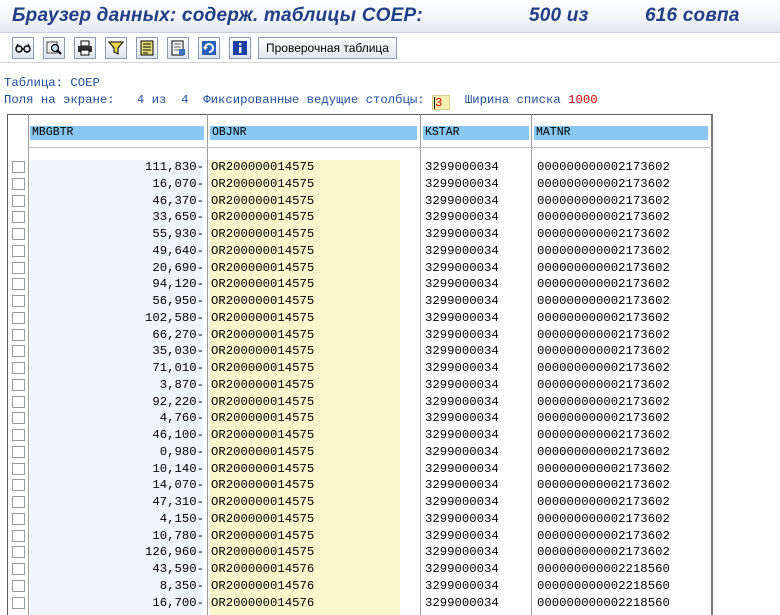 Image resolution: width=780 pixels, height=615 pixels. Describe the element at coordinates (117, 418) in the screenshot. I see `mbgbtr-cell: 4,760-` at that location.